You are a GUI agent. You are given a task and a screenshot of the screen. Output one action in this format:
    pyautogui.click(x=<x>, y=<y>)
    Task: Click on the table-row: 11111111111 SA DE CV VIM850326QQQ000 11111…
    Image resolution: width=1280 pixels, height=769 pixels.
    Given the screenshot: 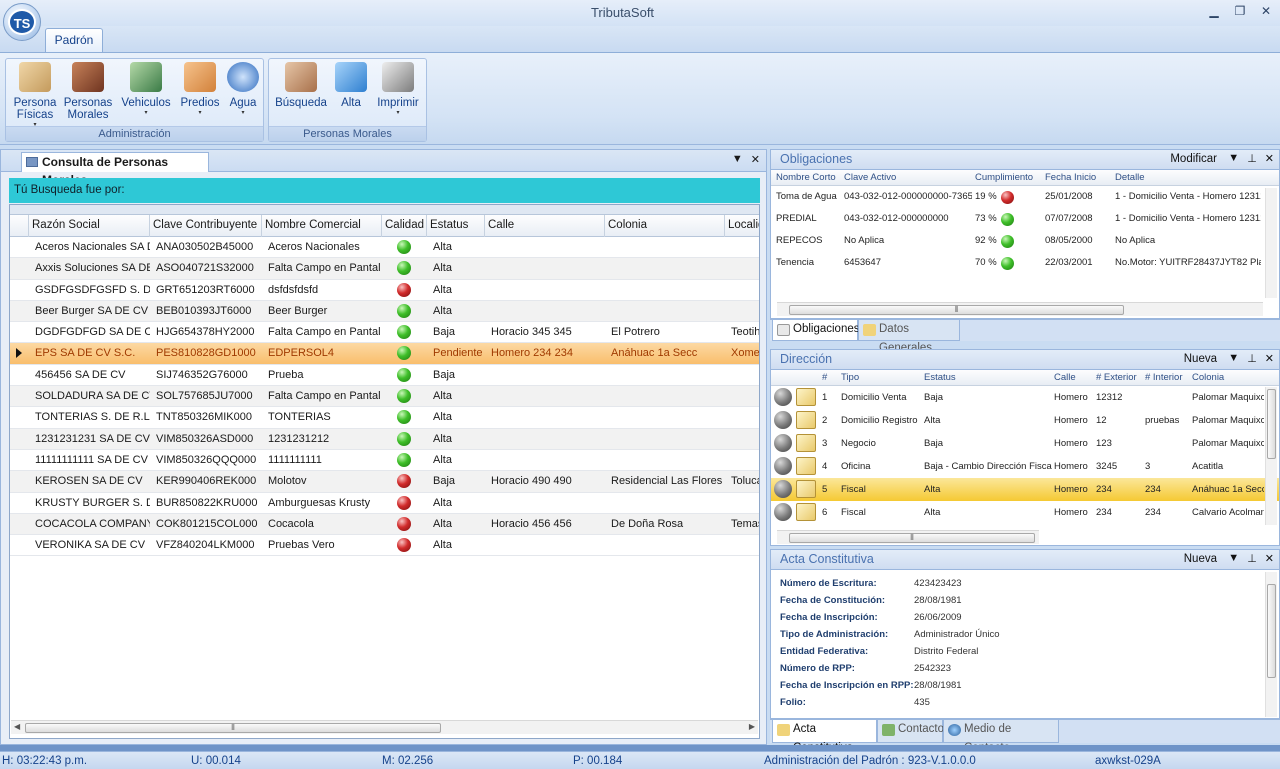 What is the action you would take?
    pyautogui.click(x=384, y=461)
    